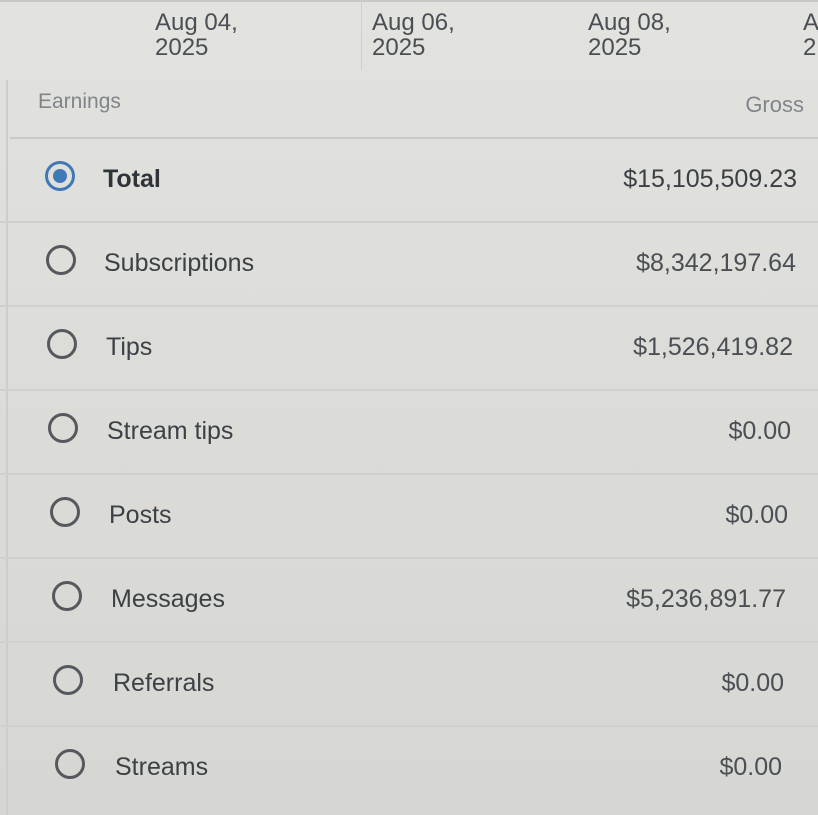  What do you see at coordinates (129, 347) in the screenshot?
I see `category-label: Tips` at bounding box center [129, 347].